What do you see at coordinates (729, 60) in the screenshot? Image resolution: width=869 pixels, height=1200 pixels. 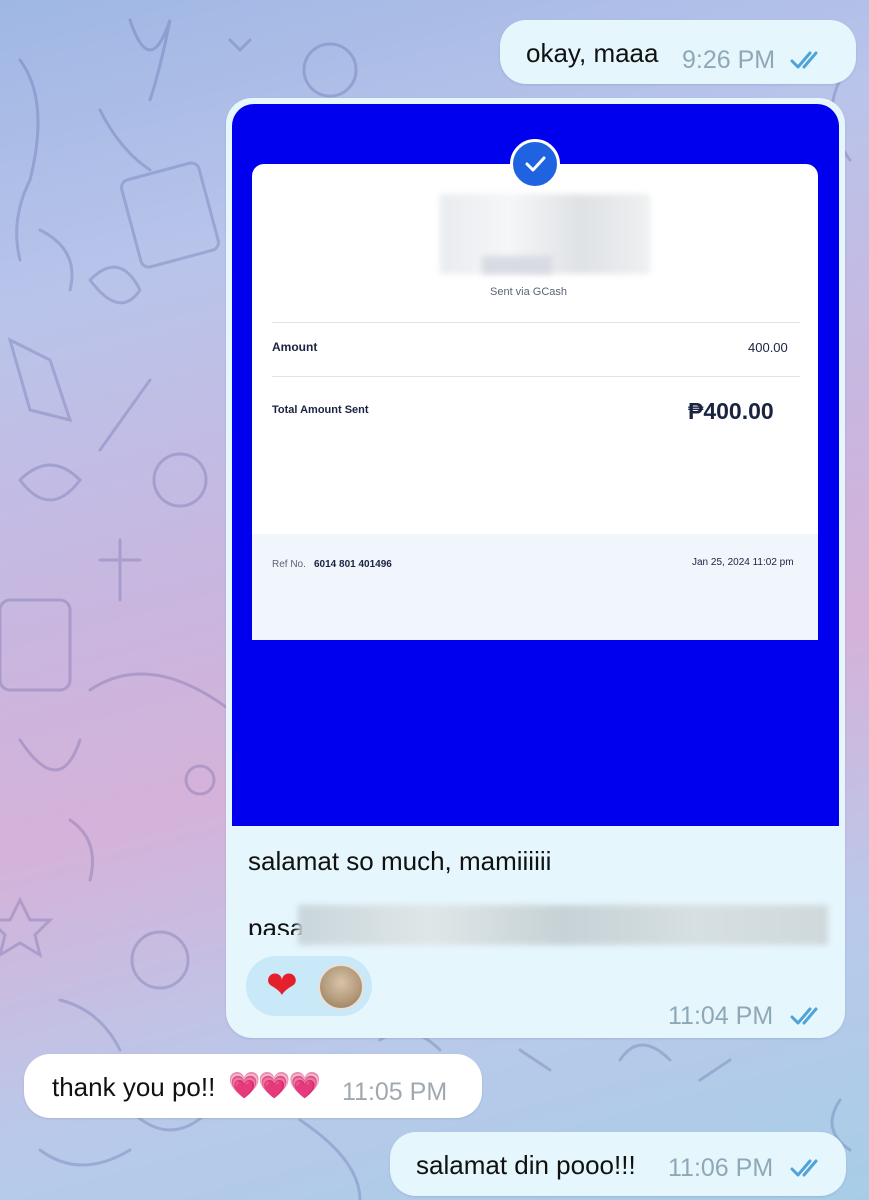 I see `message-time: 9:26 PM` at bounding box center [729, 60].